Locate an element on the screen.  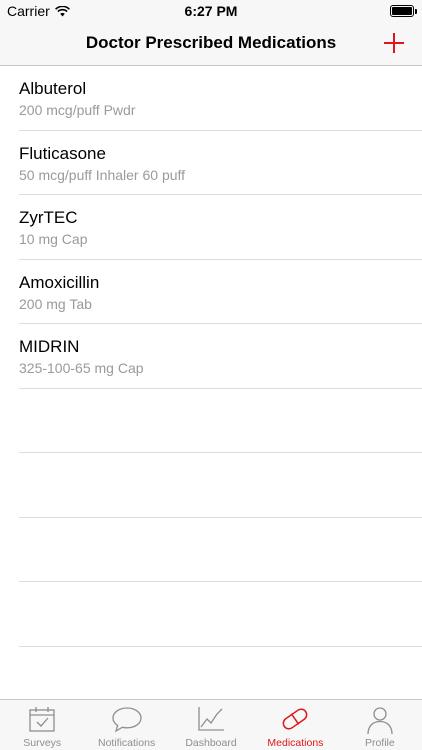
medication-name: MIDRIN is located at coordinates (49, 346).